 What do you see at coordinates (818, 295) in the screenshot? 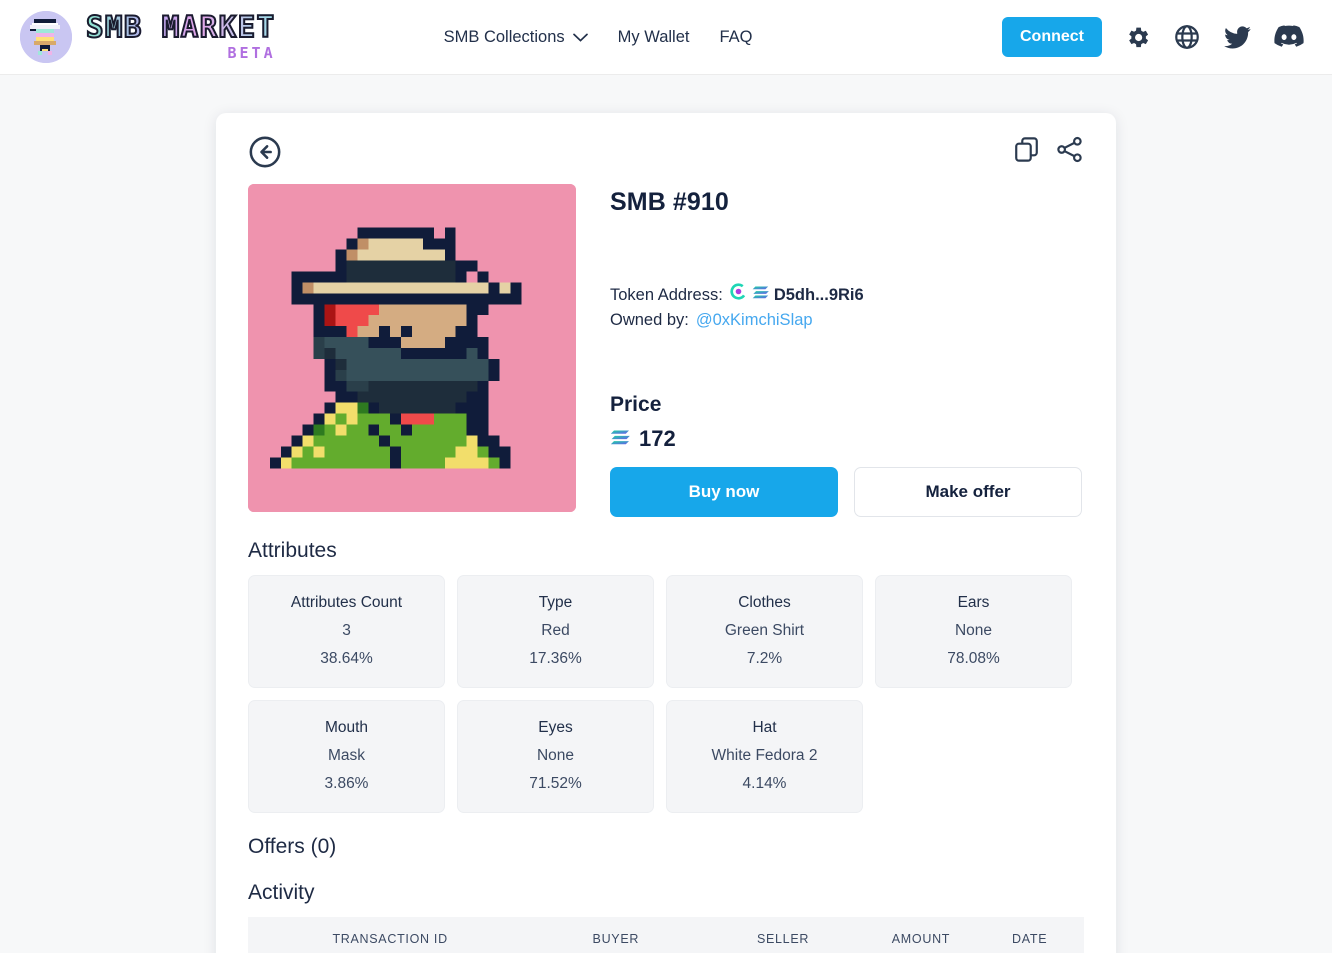
I see `token-address-value: D5dh...9Ri6` at bounding box center [818, 295].